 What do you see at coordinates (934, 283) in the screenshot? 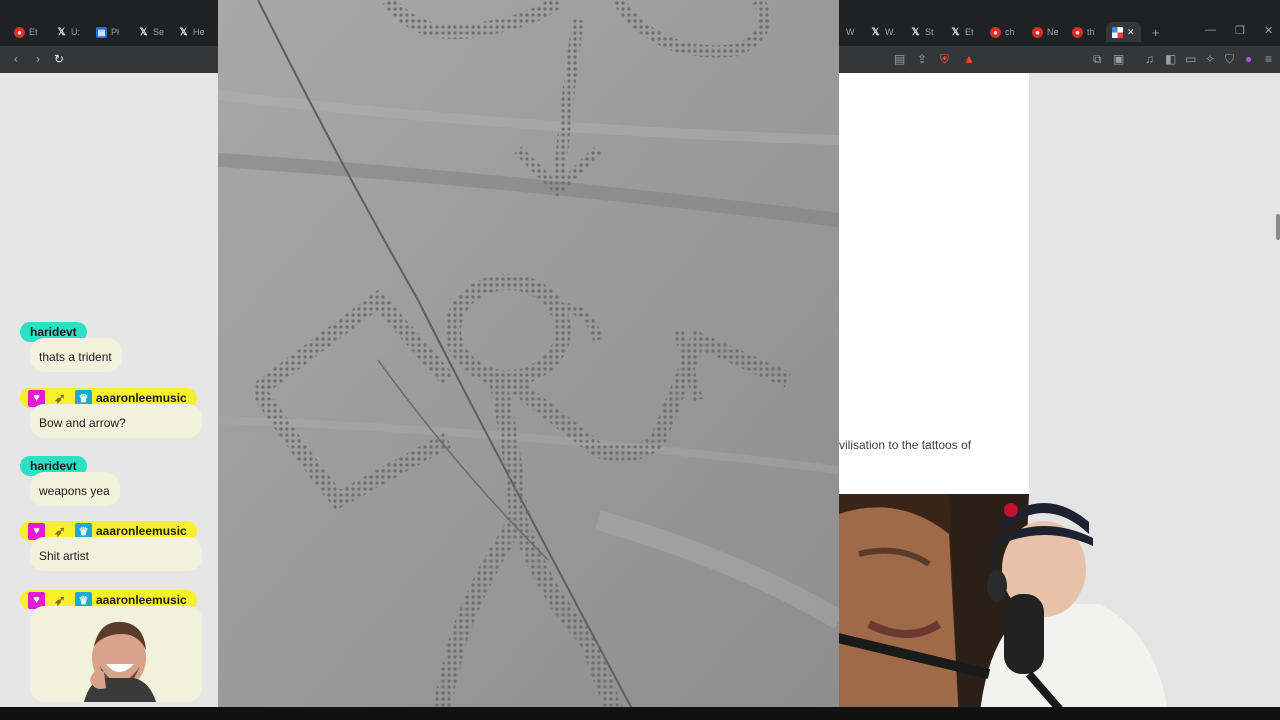
I see `article-column` at bounding box center [934, 283].